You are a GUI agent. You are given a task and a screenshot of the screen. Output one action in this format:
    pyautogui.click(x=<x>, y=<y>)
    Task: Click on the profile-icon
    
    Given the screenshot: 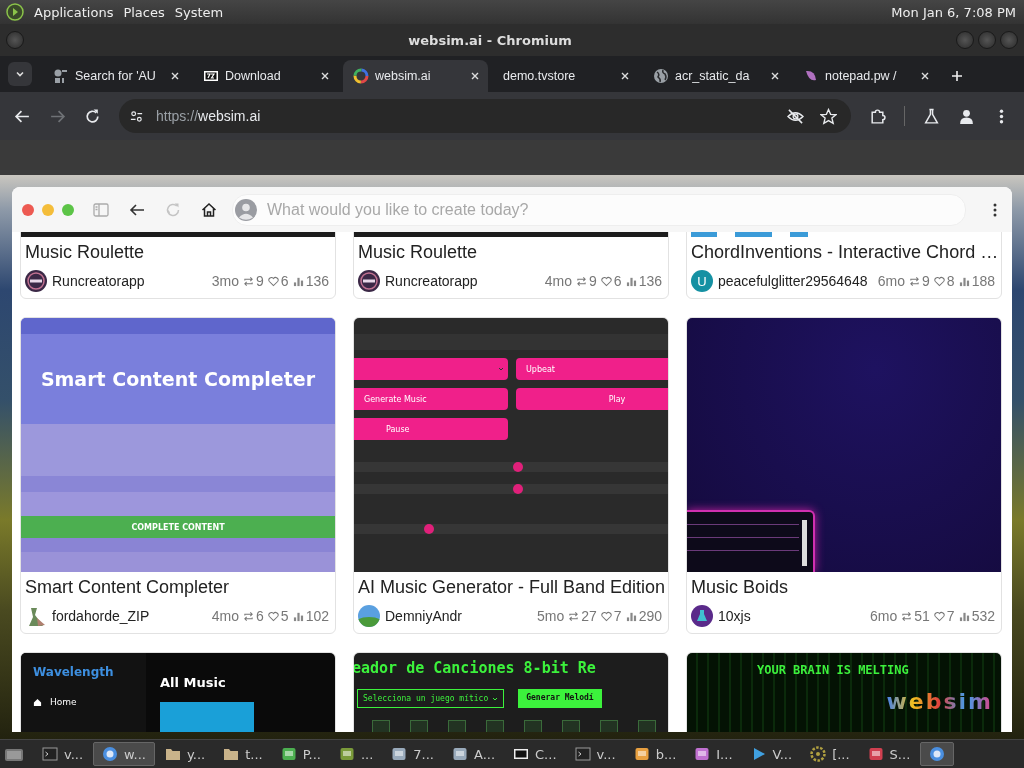 What is the action you would take?
    pyautogui.click(x=966, y=116)
    